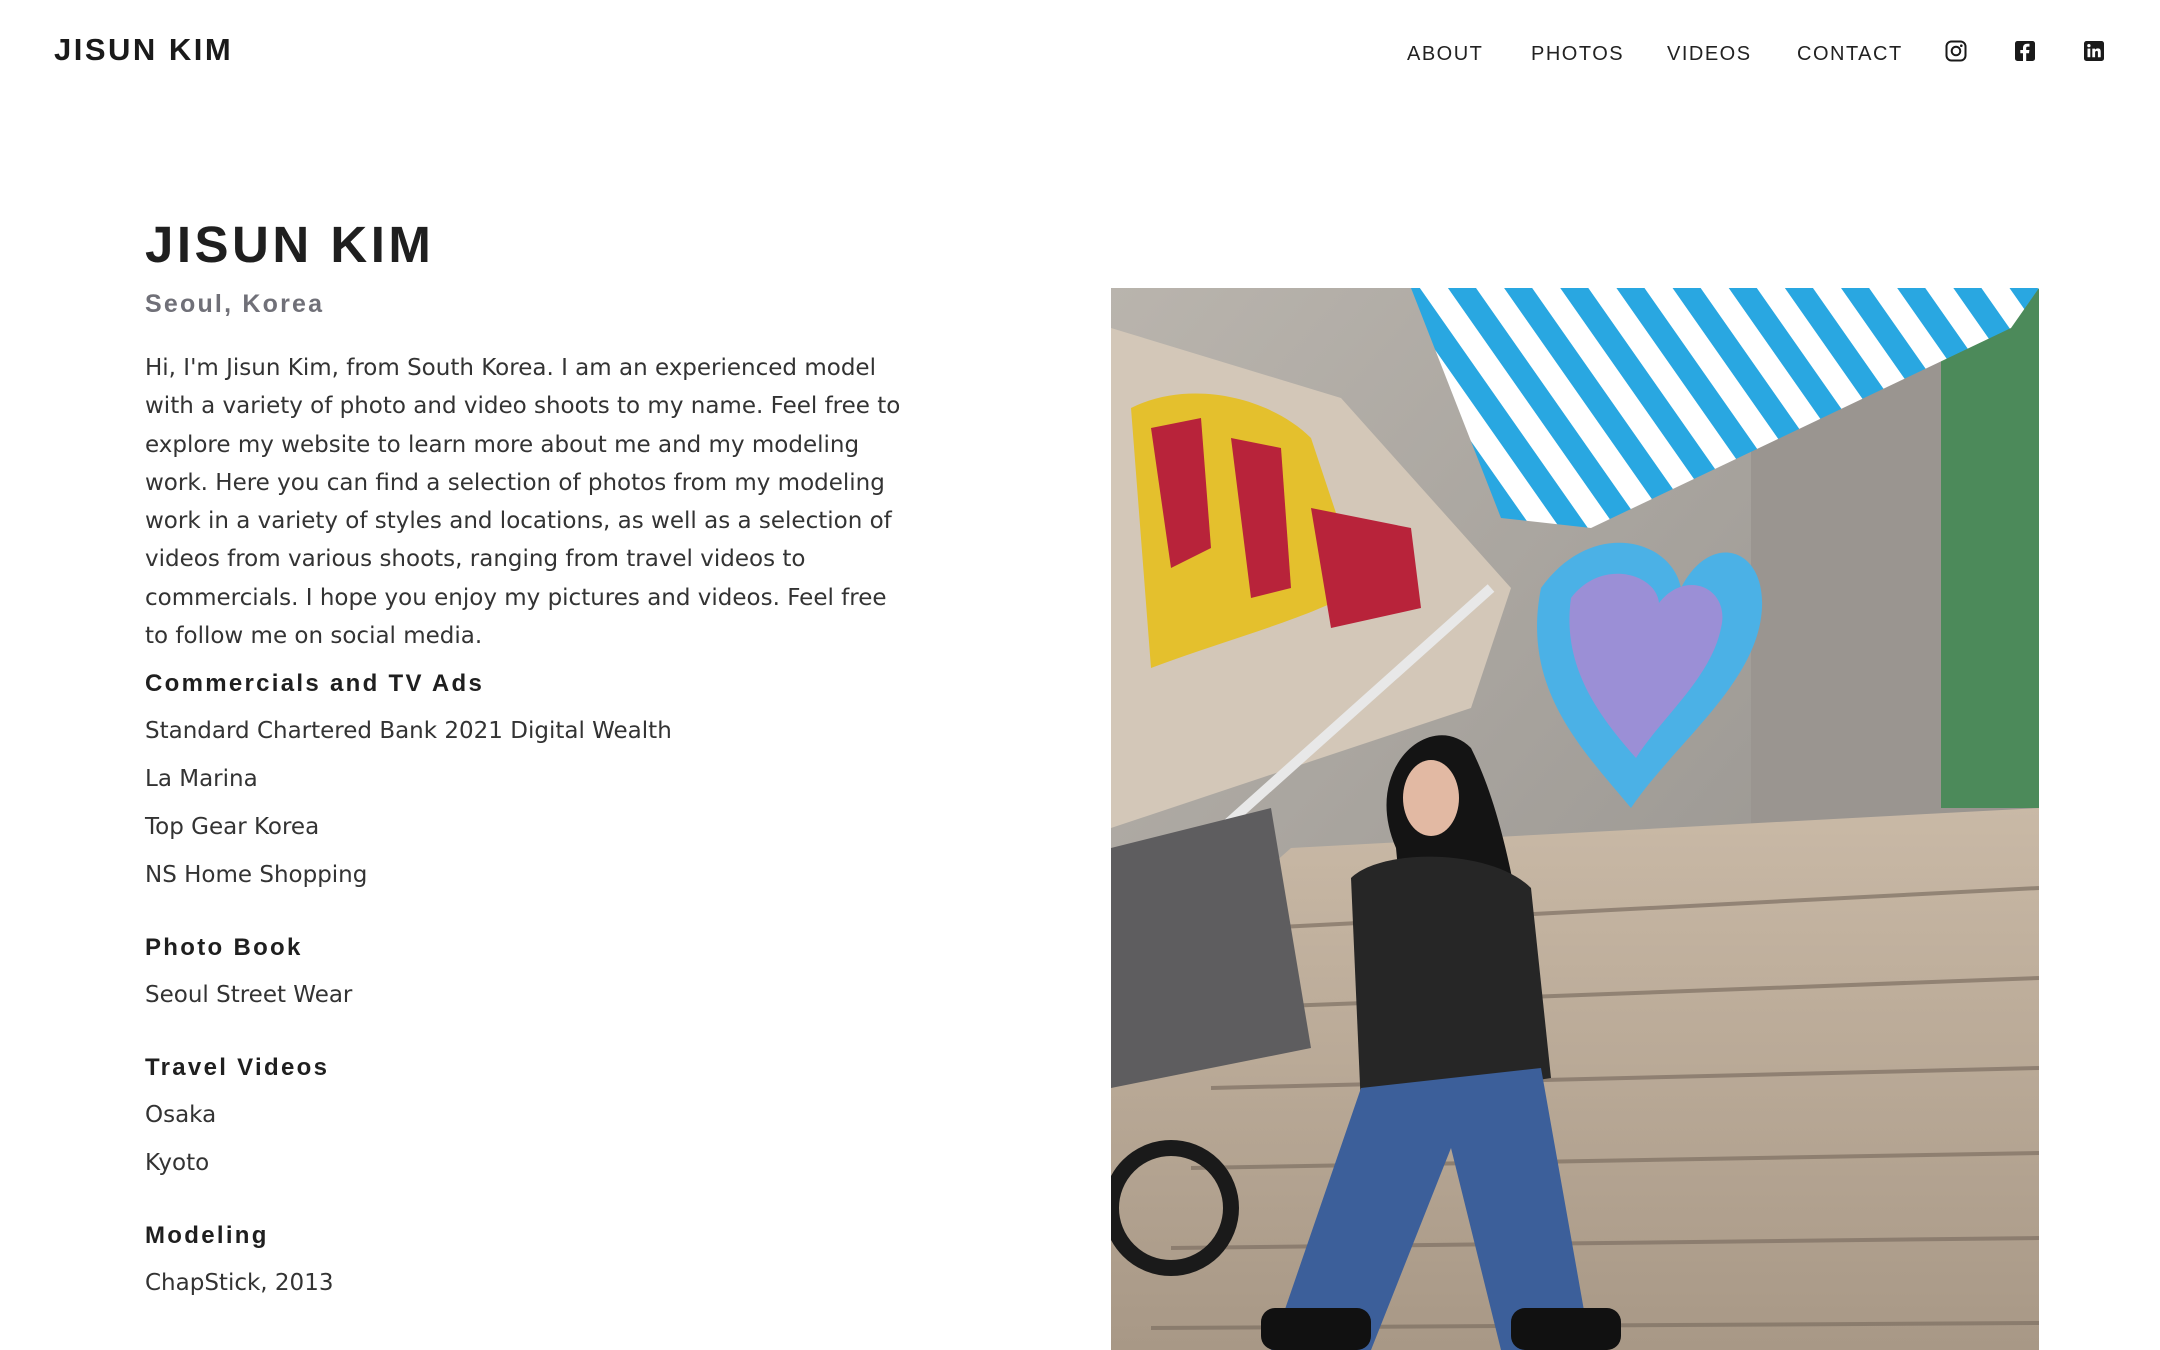  Describe the element at coordinates (181, 1115) in the screenshot. I see `list-item: Osaka` at that location.